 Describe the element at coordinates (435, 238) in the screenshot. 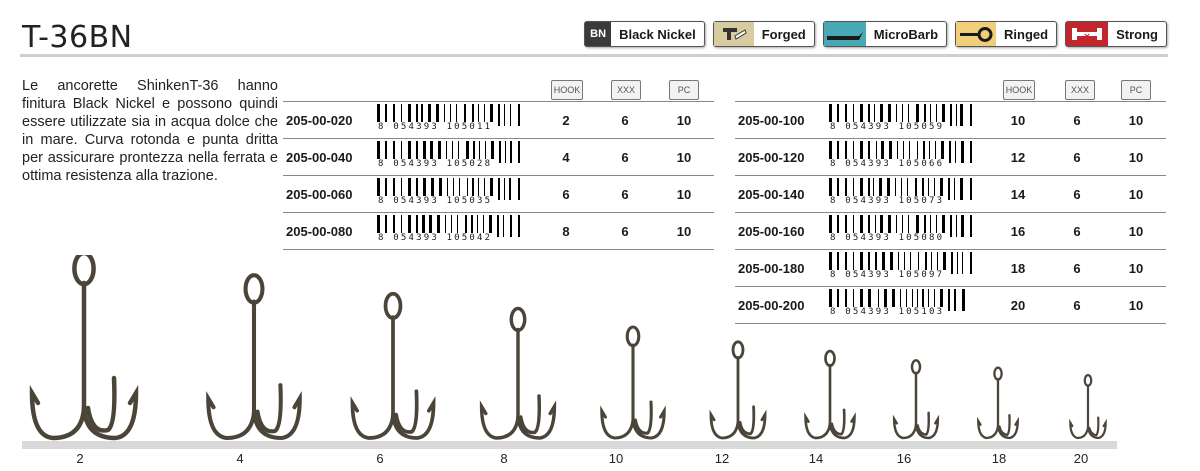

I see `ean-number: 8 054393 105042` at that location.